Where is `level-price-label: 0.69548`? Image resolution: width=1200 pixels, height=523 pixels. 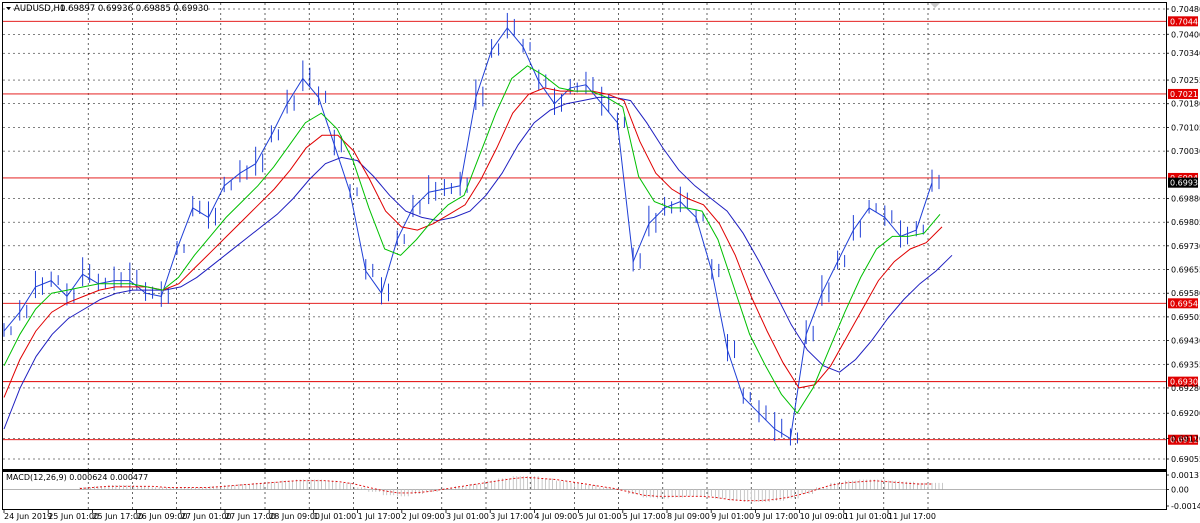 level-price-label: 0.69548 is located at coordinates (1185, 303).